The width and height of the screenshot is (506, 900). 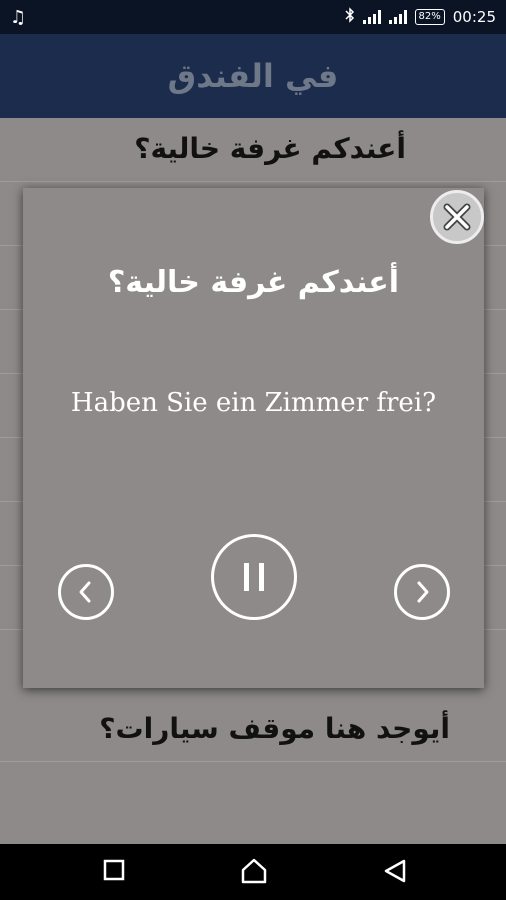 I want to click on chevron-right-icon, so click(x=423, y=592).